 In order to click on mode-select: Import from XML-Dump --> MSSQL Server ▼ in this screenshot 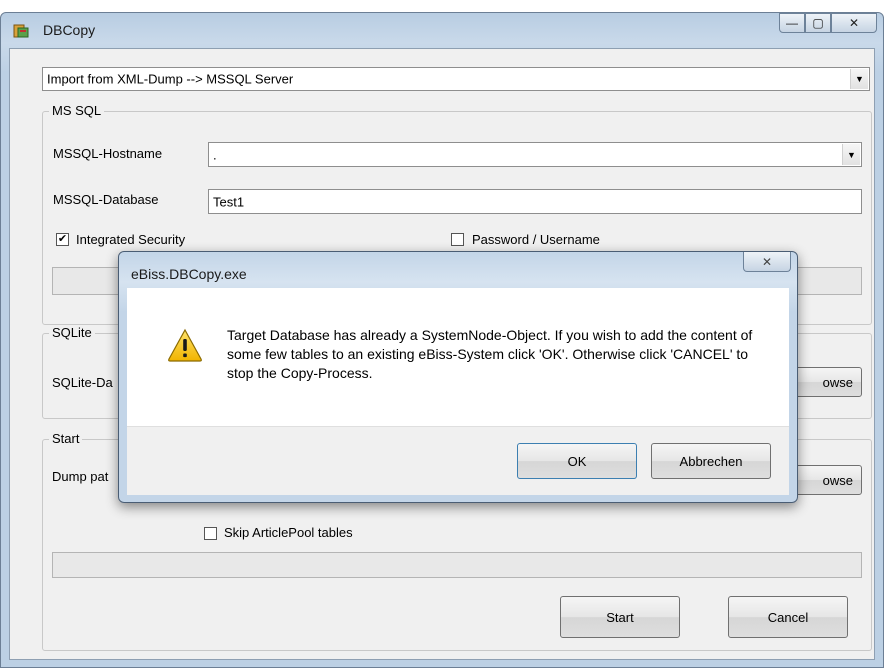, I will do `click(456, 79)`.